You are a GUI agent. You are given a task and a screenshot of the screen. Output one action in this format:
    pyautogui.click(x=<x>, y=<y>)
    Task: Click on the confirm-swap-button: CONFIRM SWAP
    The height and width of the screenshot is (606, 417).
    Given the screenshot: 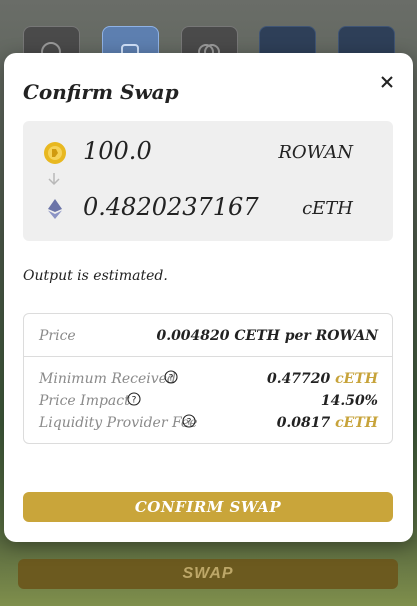 What is the action you would take?
    pyautogui.click(x=208, y=507)
    